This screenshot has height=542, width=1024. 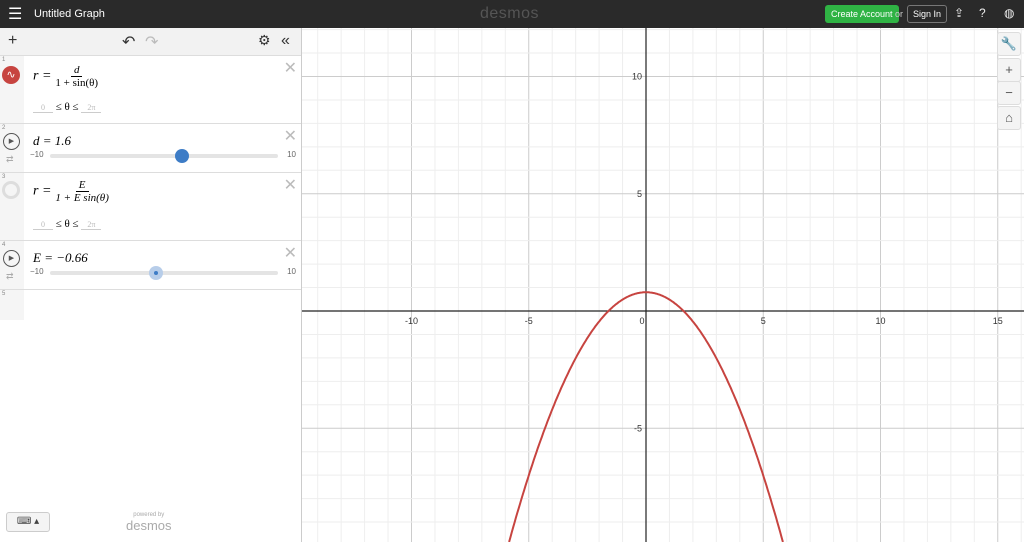 What do you see at coordinates (998, 321) in the screenshot?
I see `x-tick-label: 15` at bounding box center [998, 321].